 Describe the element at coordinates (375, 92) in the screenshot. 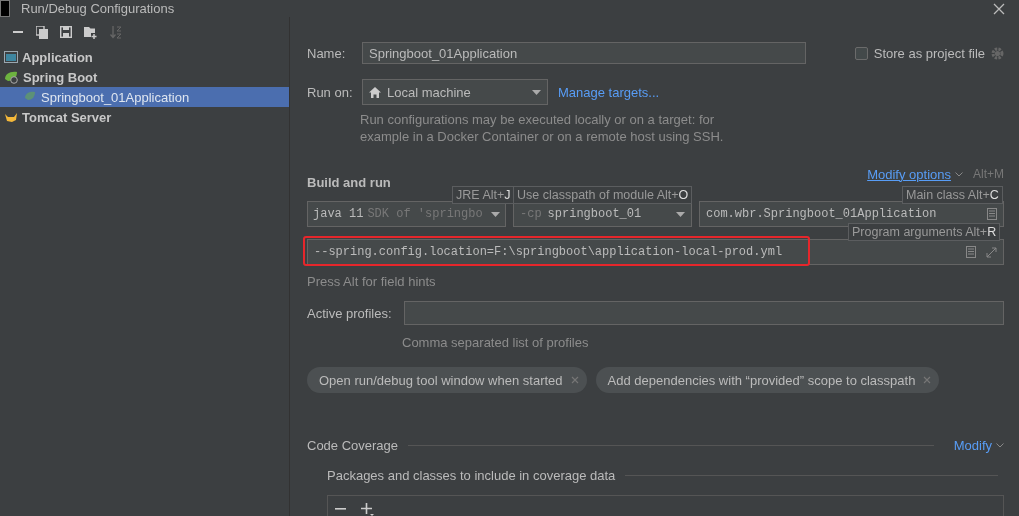

I see `home-icon` at that location.